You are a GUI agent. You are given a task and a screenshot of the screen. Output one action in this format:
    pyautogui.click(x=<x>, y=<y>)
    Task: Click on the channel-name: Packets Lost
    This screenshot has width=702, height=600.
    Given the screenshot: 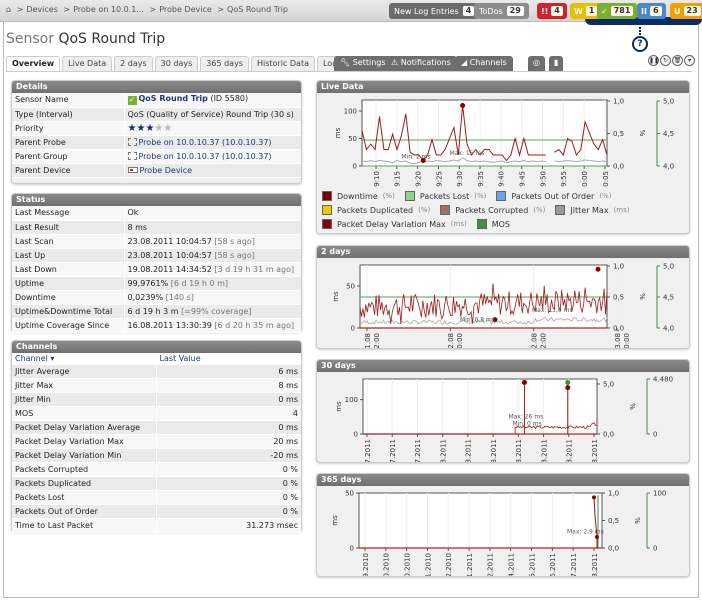 What is the action you would take?
    pyautogui.click(x=84, y=497)
    